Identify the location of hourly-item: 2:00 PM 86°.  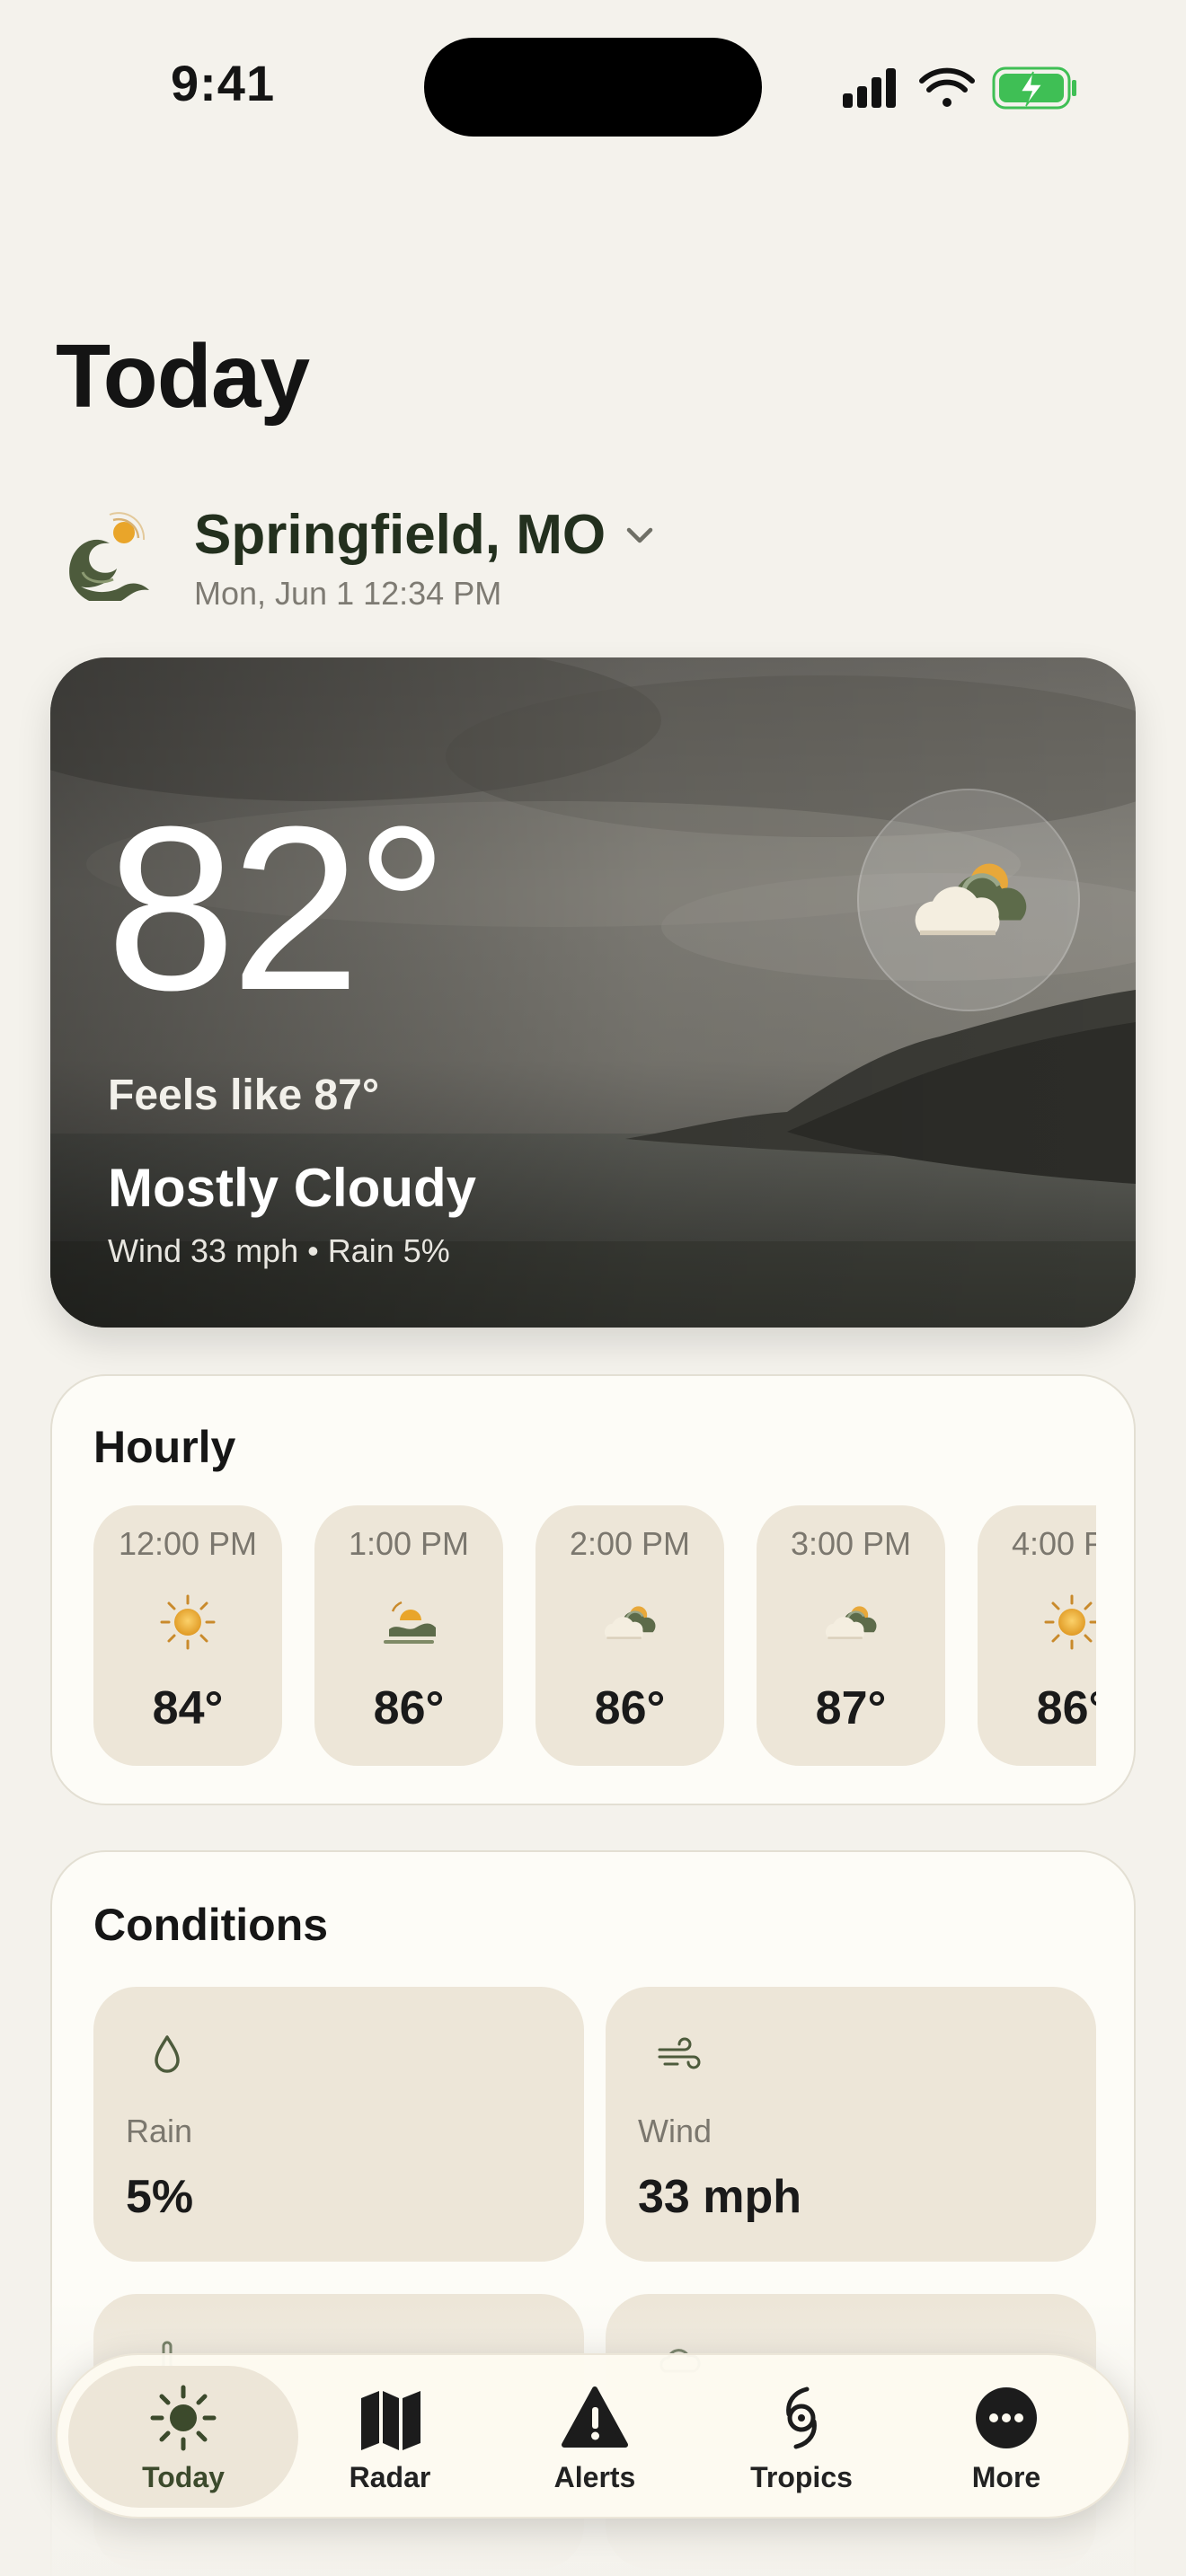
(629, 1635).